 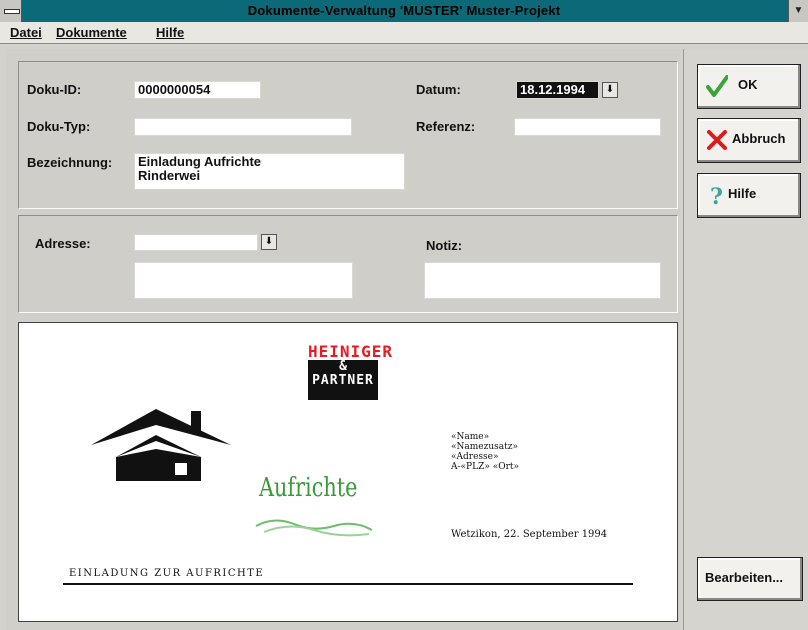 What do you see at coordinates (200, 161) in the screenshot?
I see `bezeichnung-line-1: Einladung Aufrichte` at bounding box center [200, 161].